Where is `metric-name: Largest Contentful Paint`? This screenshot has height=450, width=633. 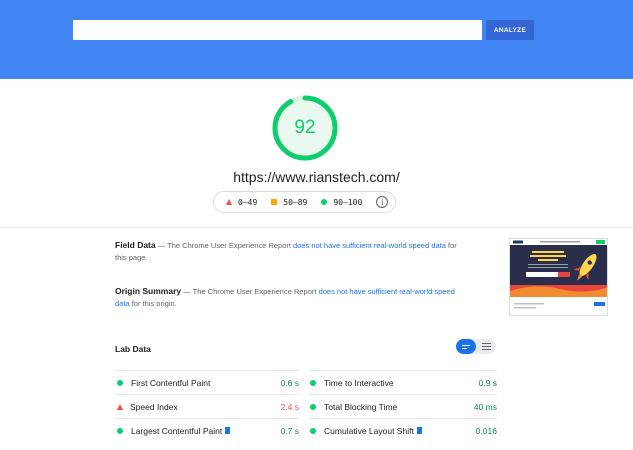
metric-name: Largest Contentful Paint is located at coordinates (198, 431).